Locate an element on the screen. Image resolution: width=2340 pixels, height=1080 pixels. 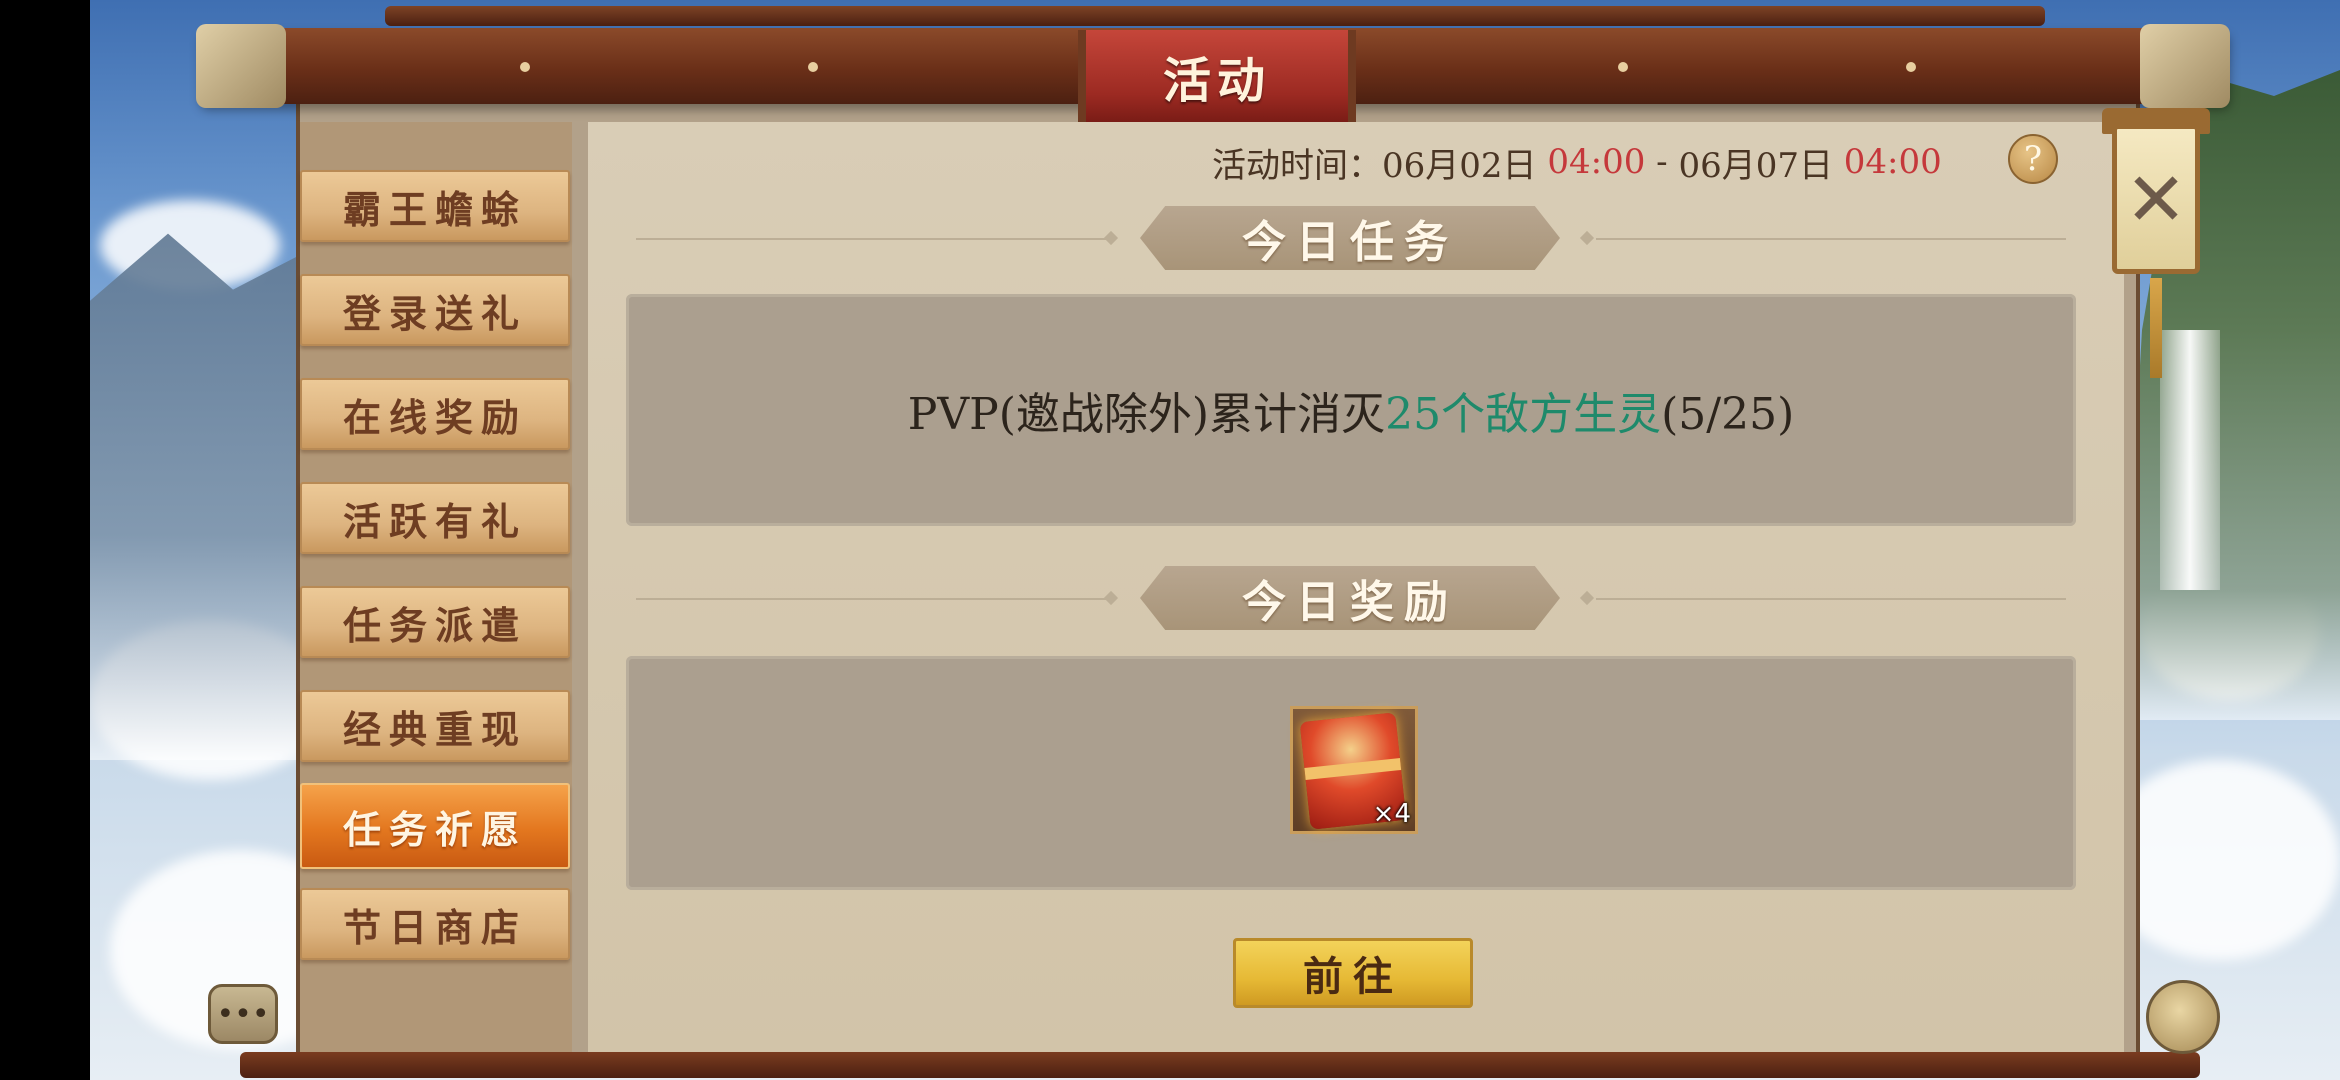
sidebar-item-label: 经典重现 is located at coordinates (434, 729).